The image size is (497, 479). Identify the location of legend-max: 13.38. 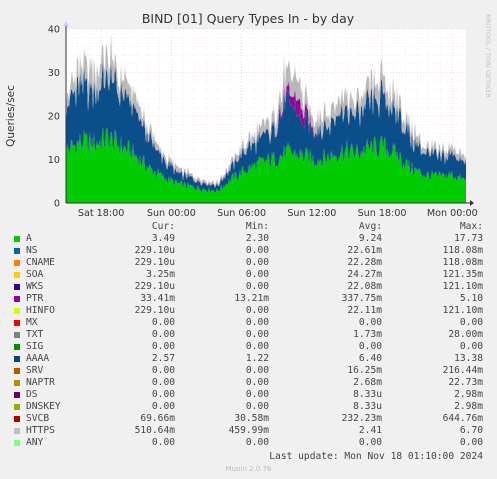
(468, 358).